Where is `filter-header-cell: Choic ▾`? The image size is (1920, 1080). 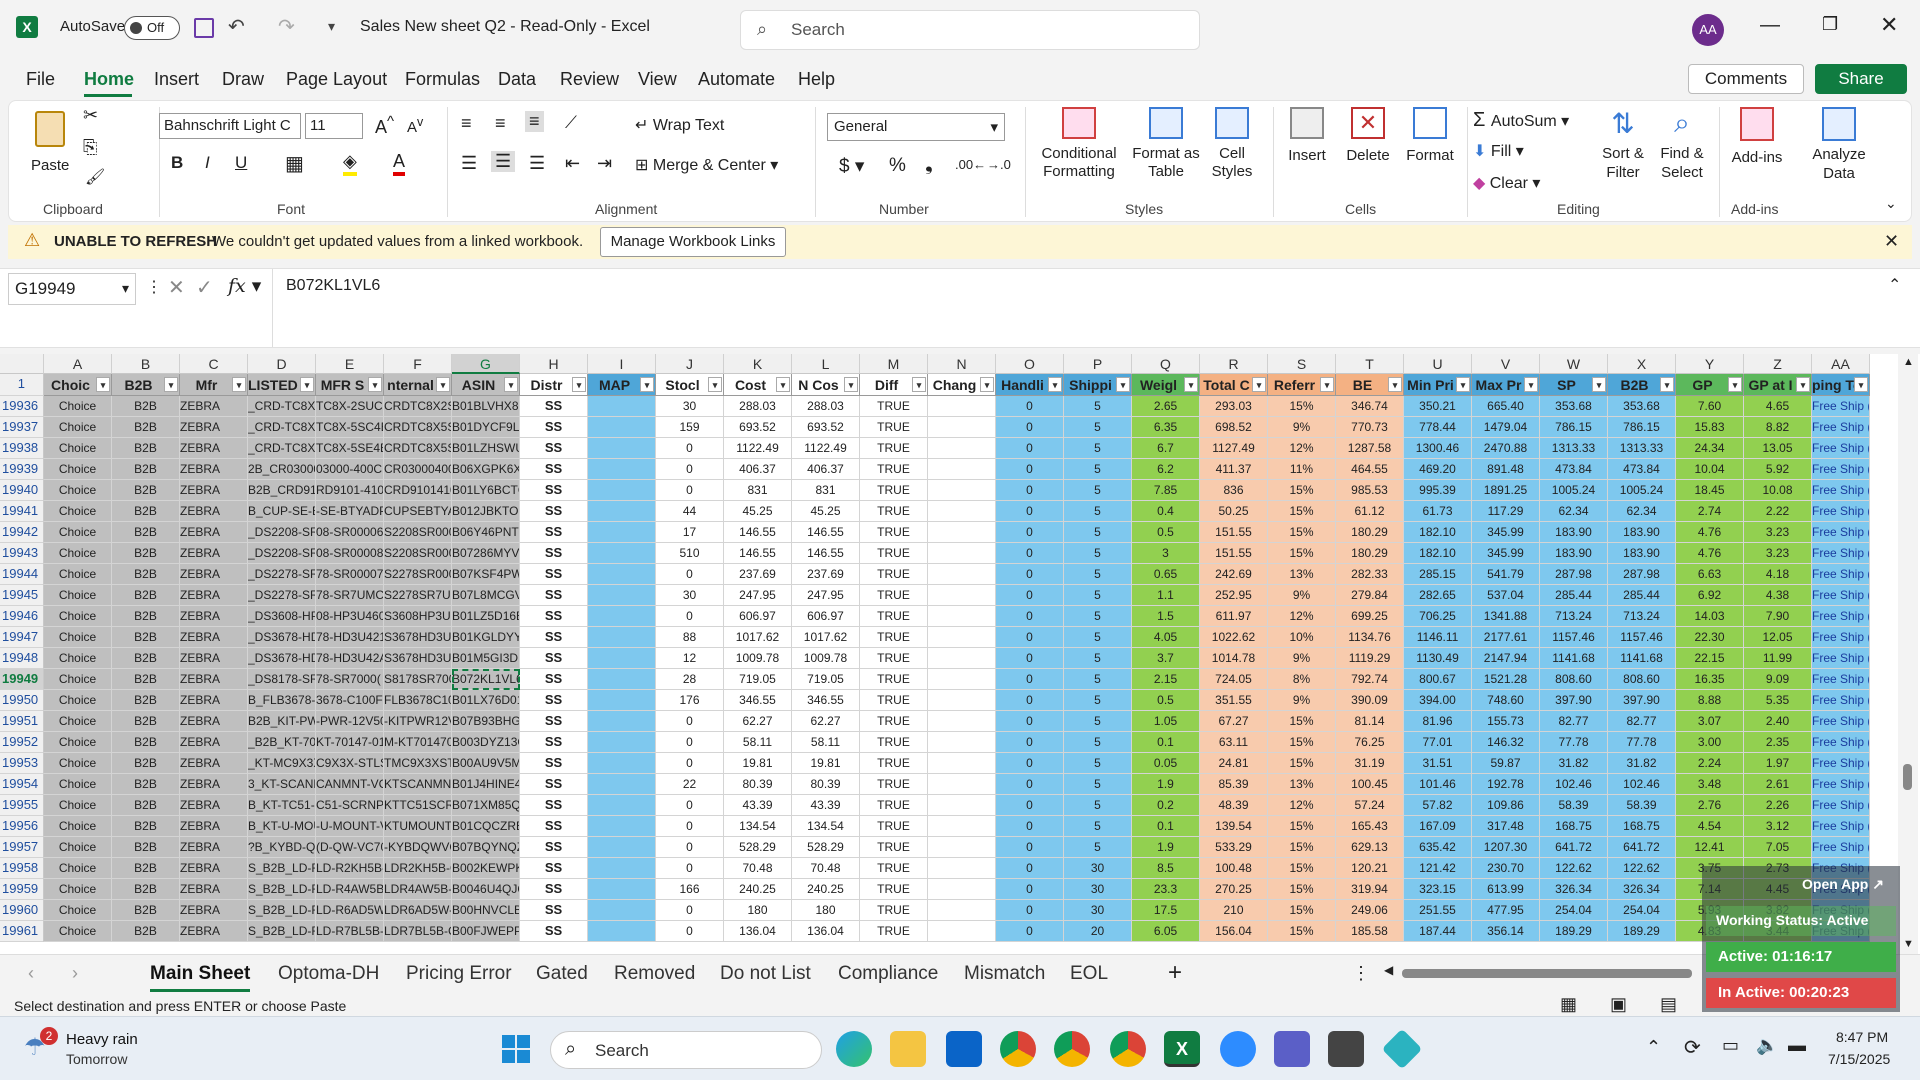
filter-header-cell: Choic ▾ is located at coordinates (78, 385).